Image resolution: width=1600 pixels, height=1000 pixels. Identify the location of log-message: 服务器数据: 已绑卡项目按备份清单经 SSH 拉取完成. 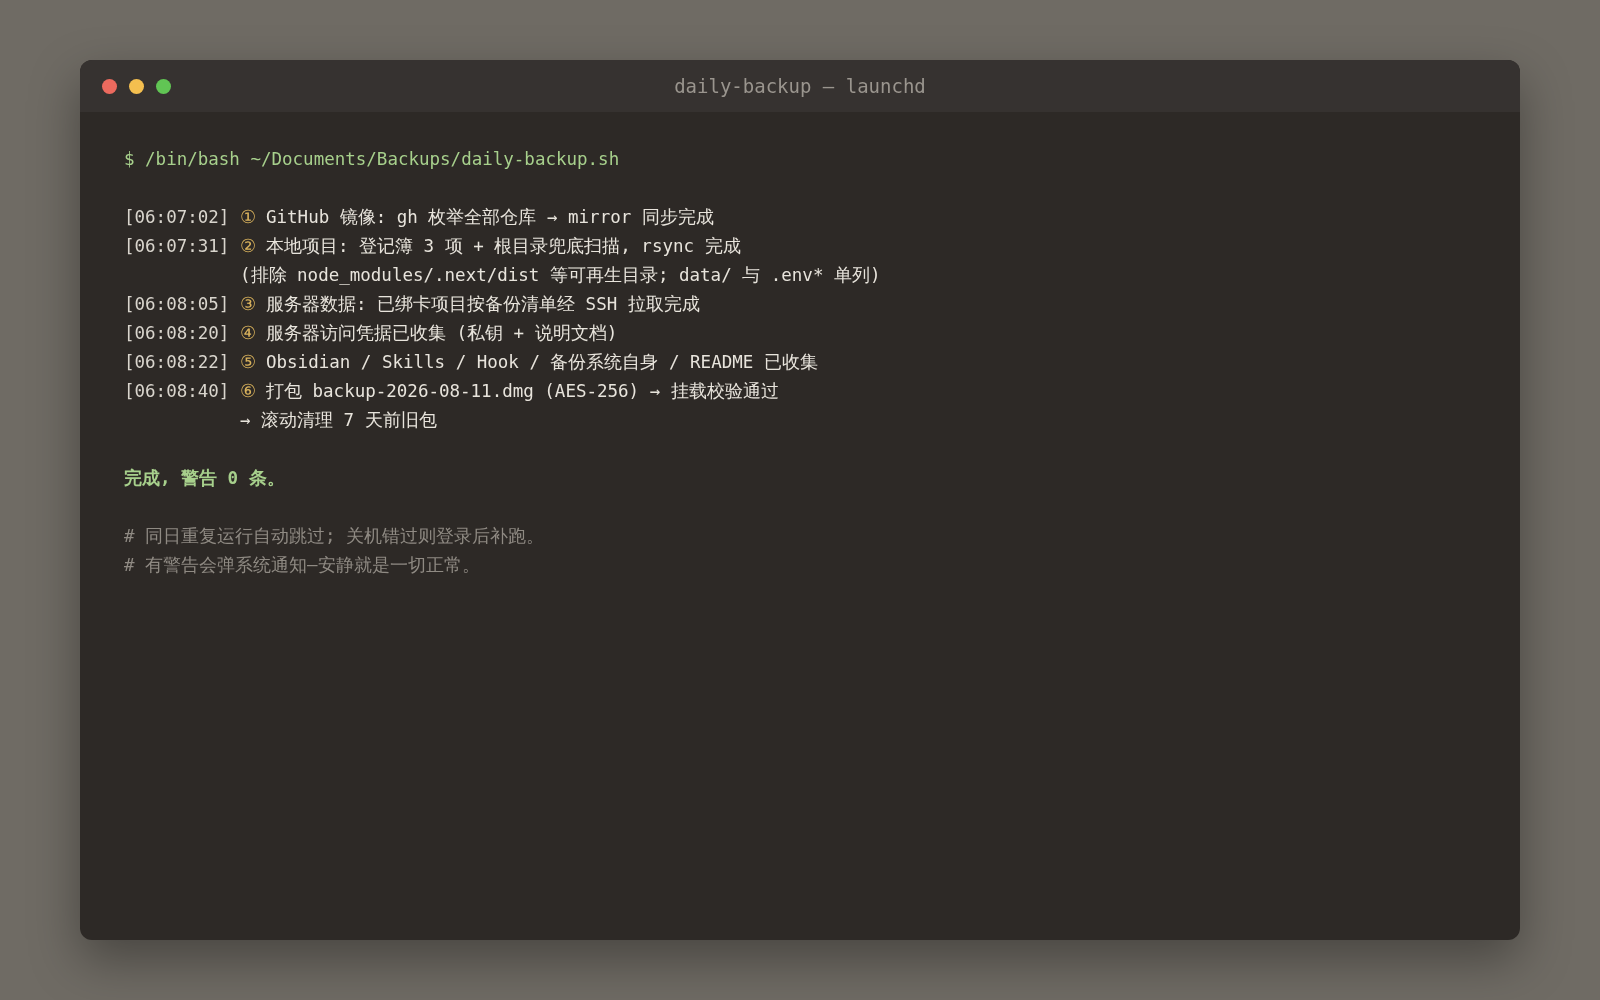
(483, 304).